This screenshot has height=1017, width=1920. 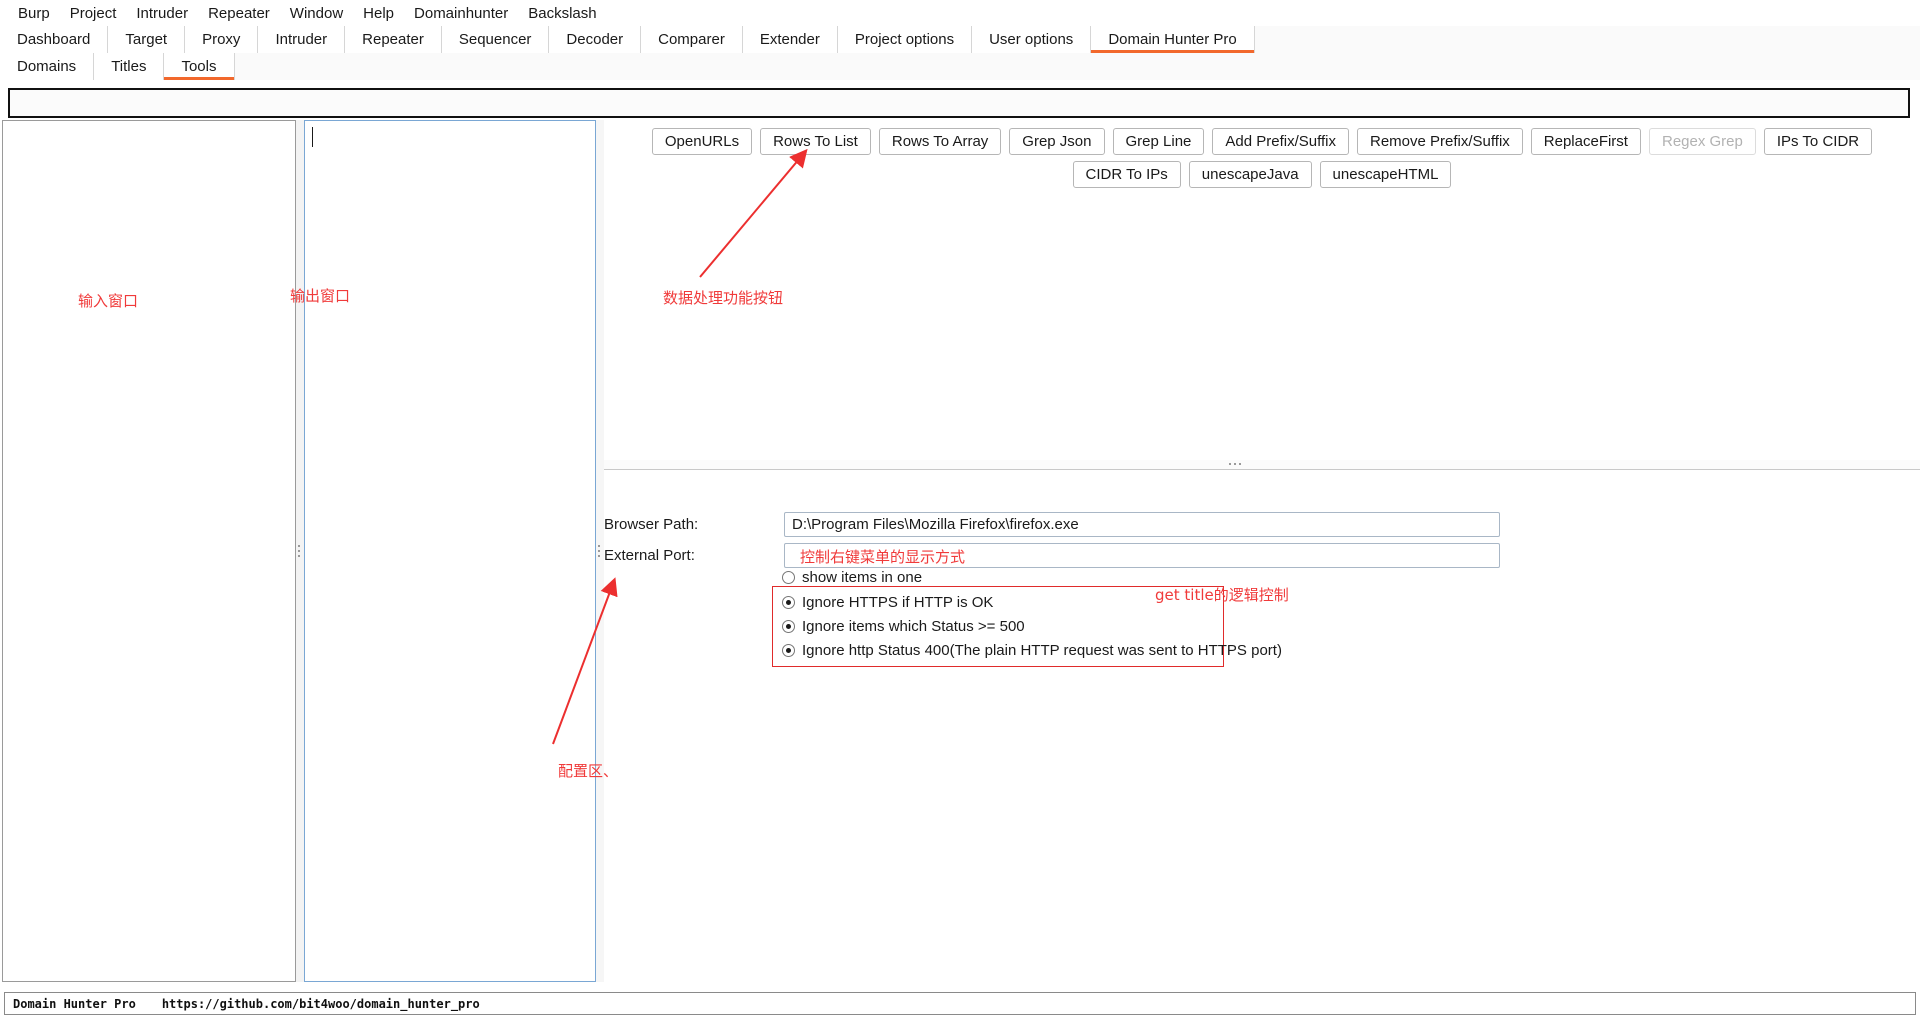 What do you see at coordinates (862, 577) in the screenshot?
I see `show-items-in-one-label: show items in one` at bounding box center [862, 577].